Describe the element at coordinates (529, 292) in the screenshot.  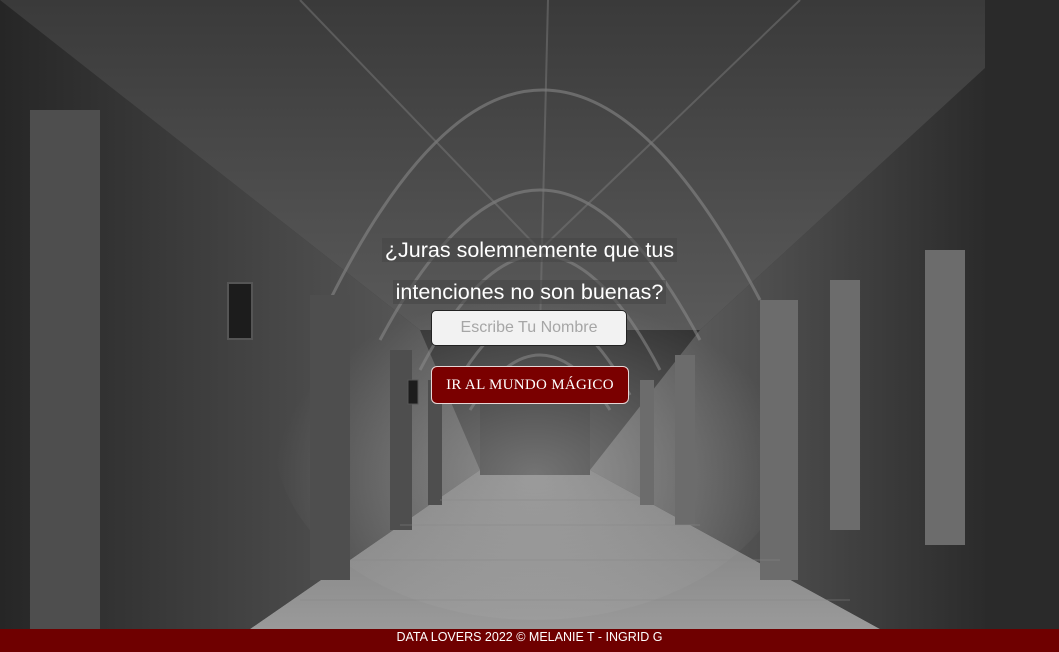
I see `oath-question-line2: intenciones no son buenas?` at that location.